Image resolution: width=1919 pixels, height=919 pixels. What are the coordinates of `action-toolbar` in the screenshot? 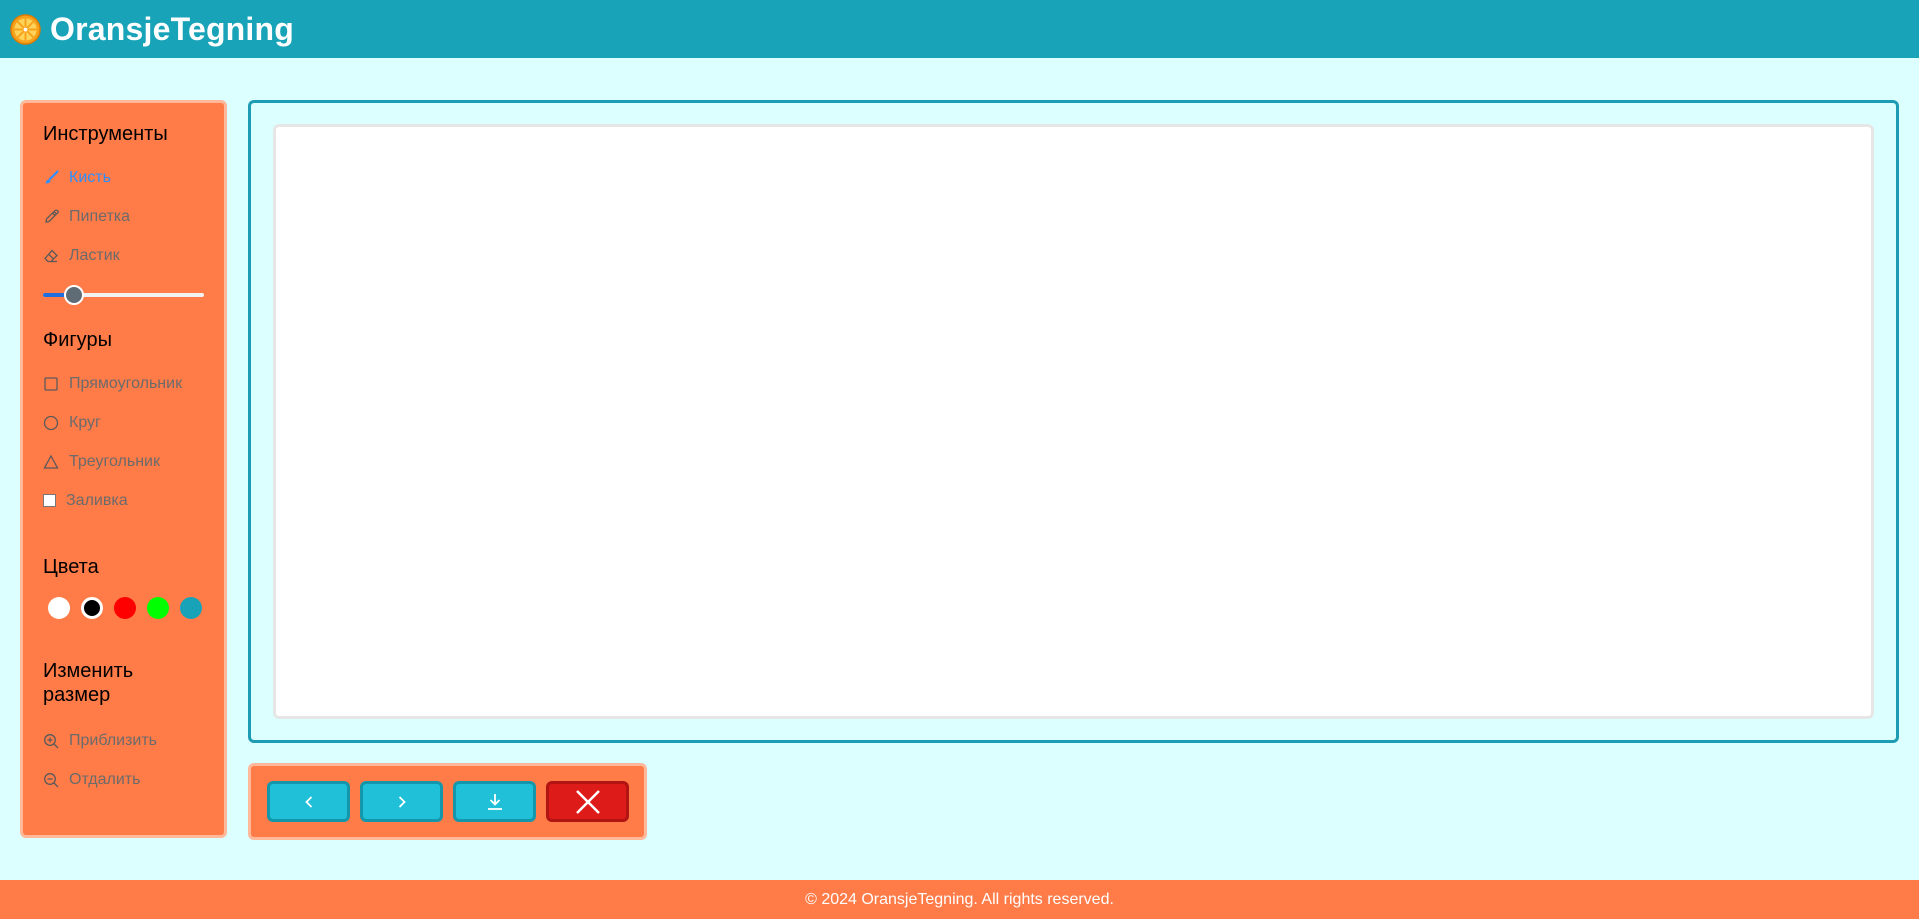 It's located at (447, 801).